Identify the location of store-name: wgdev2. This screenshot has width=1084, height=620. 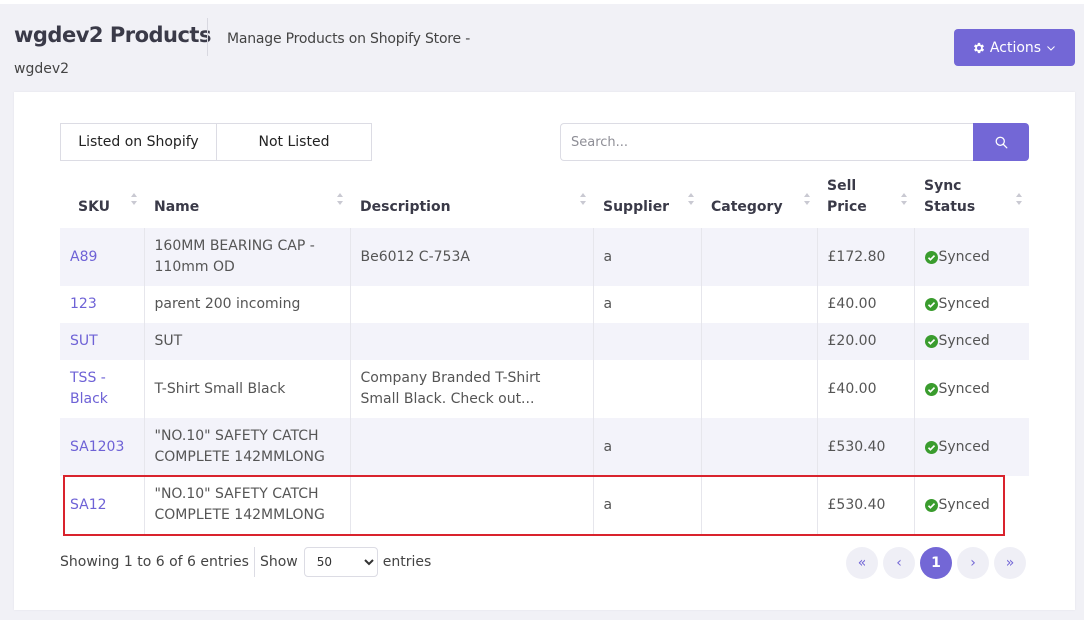
(42, 69).